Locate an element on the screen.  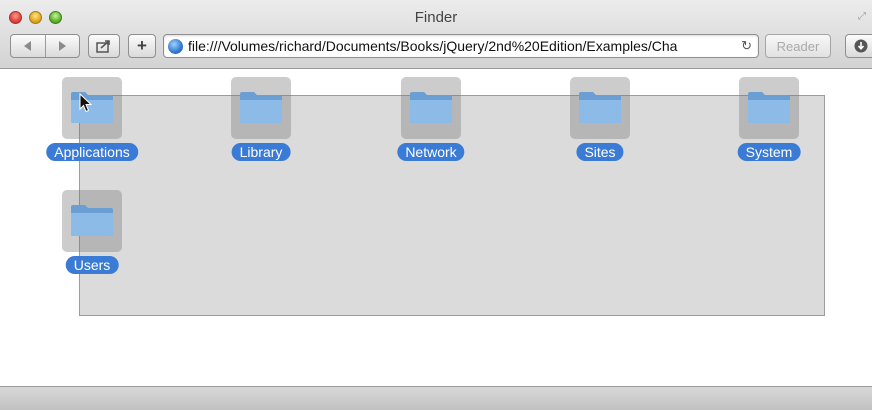
folder-label: Network is located at coordinates (431, 152).